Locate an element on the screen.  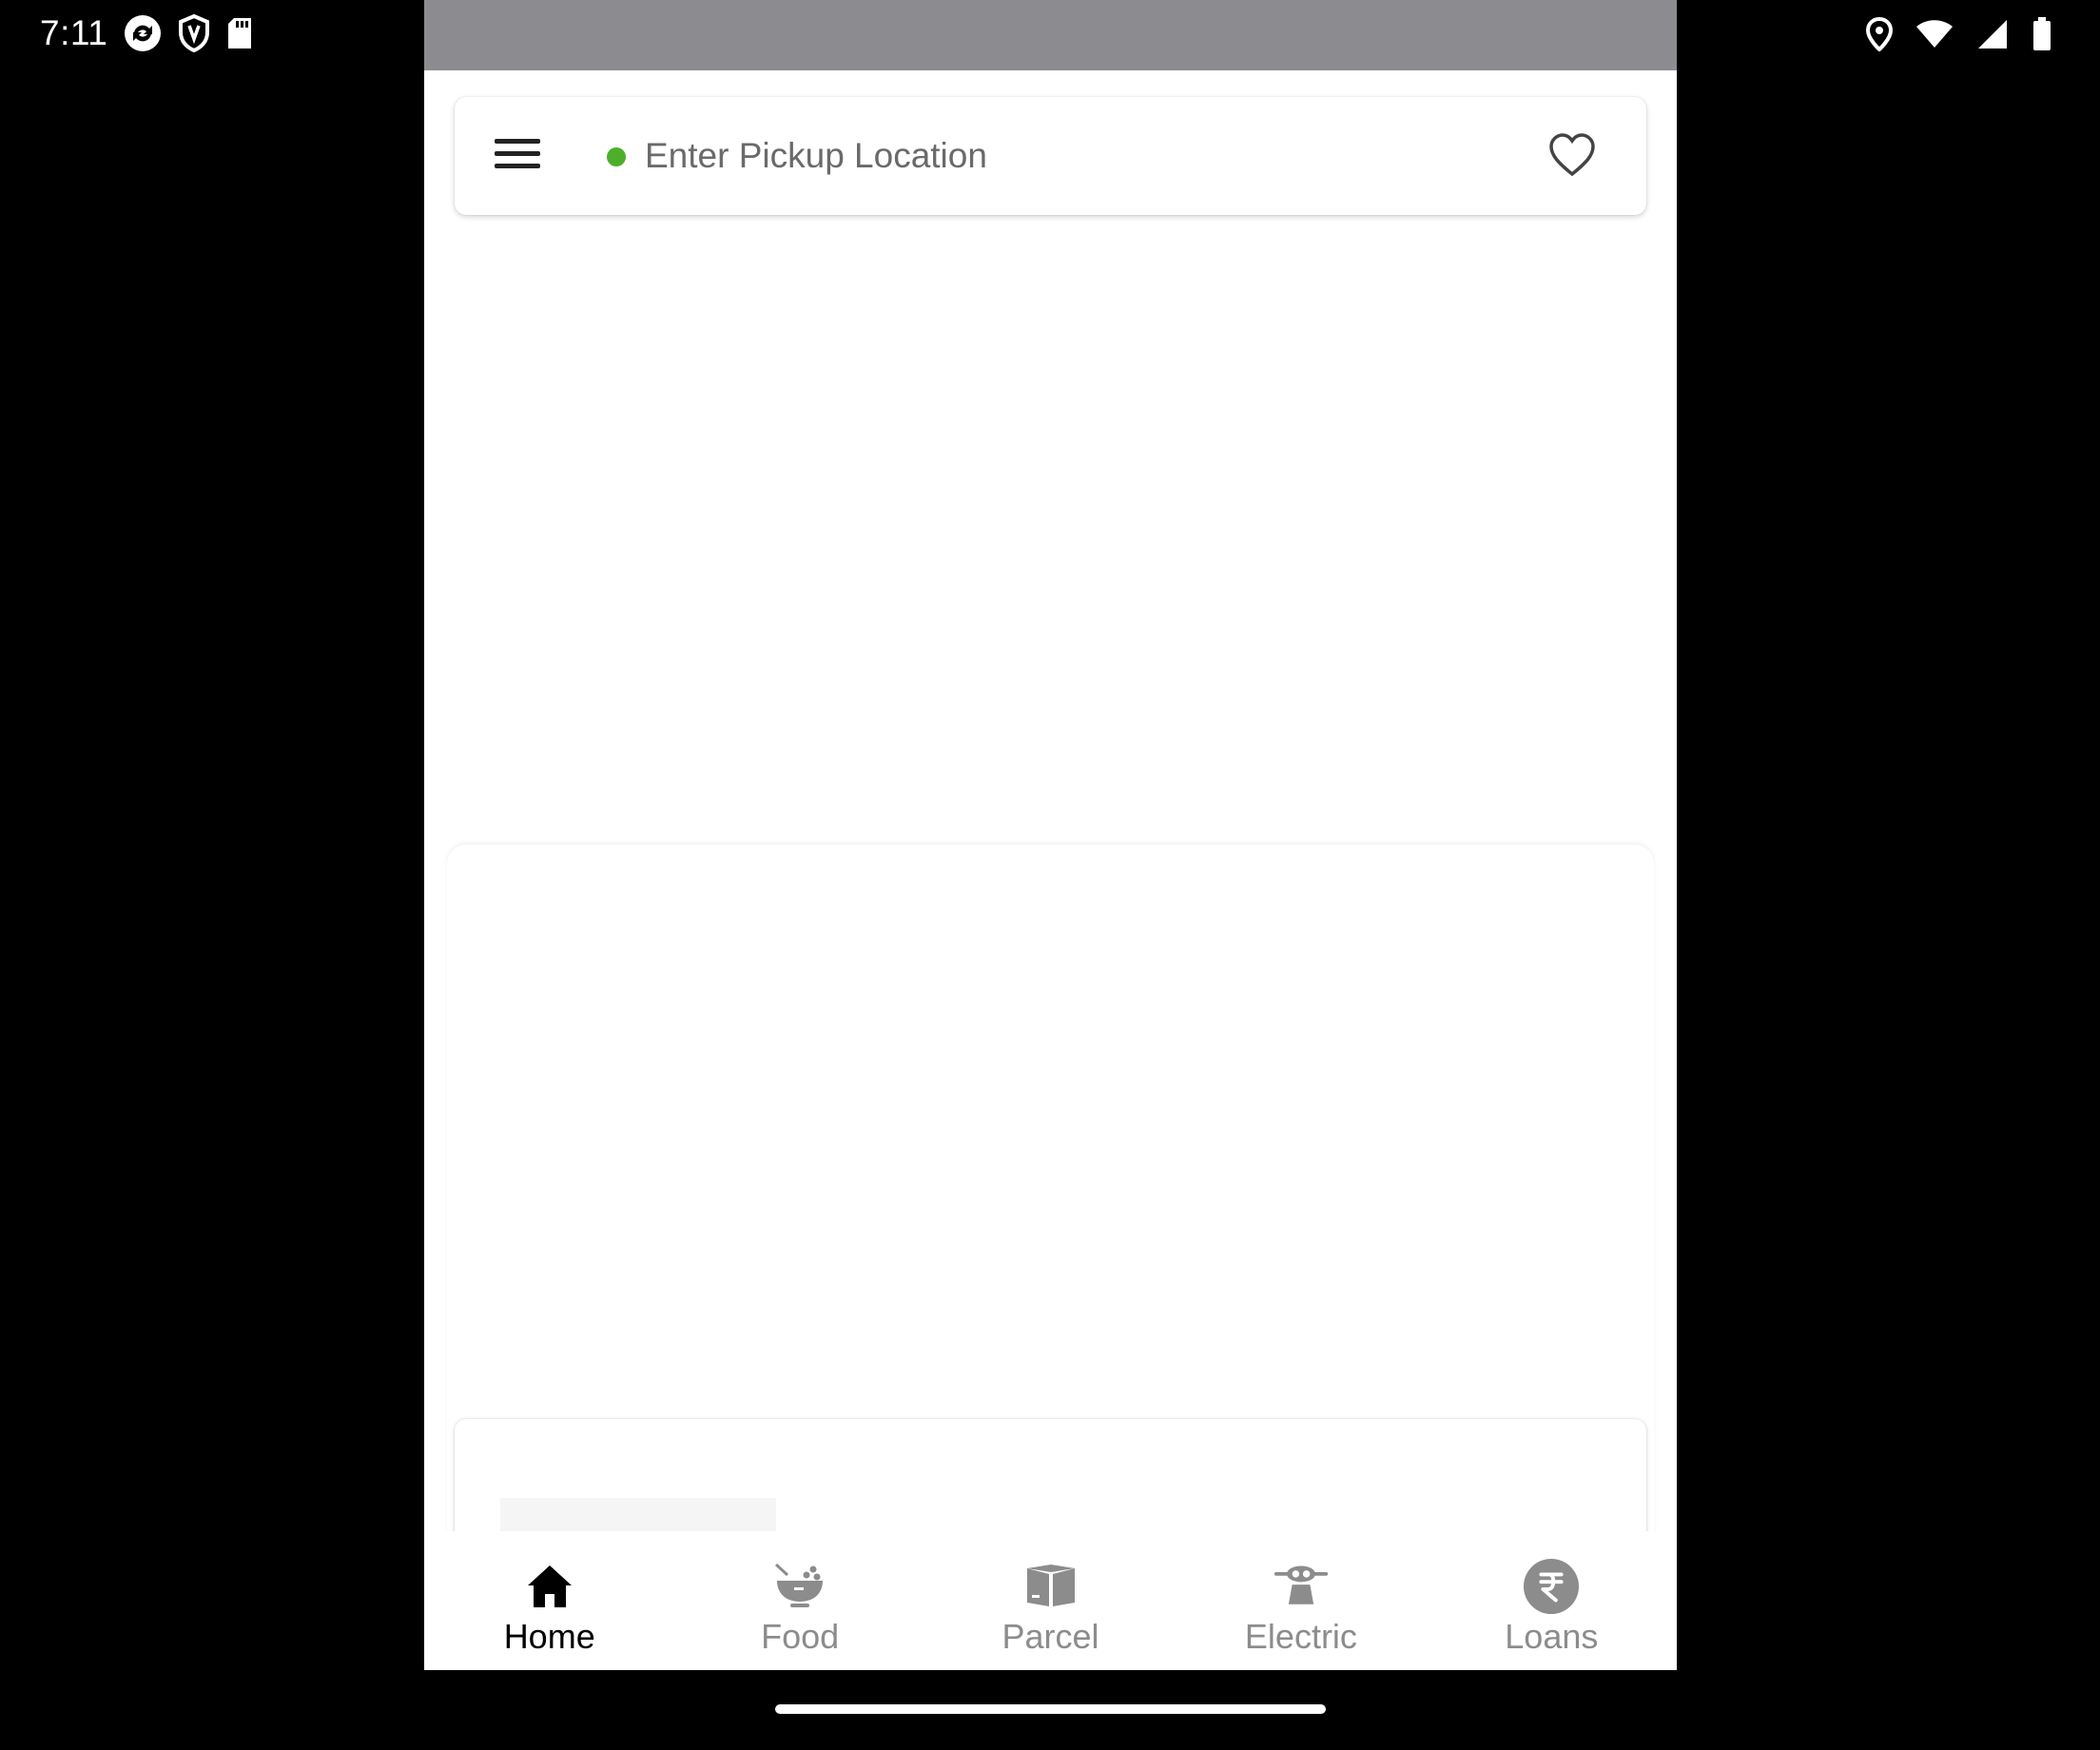
nav-item-food: Food is located at coordinates (799, 1600).